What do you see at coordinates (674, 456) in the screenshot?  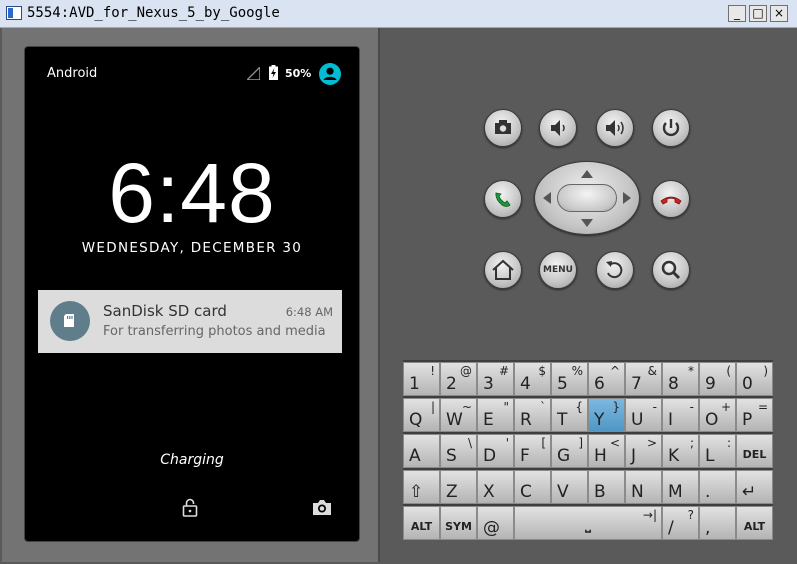 I see `key-label: K` at bounding box center [674, 456].